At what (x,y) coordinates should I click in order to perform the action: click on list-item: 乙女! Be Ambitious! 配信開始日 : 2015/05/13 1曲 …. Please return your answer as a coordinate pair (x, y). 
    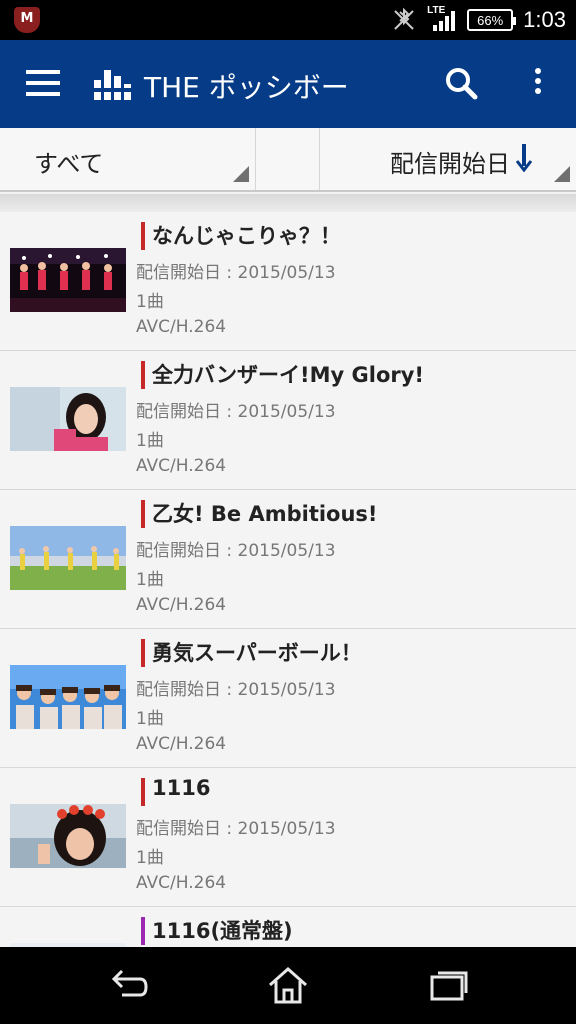
    Looking at the image, I should click on (288, 559).